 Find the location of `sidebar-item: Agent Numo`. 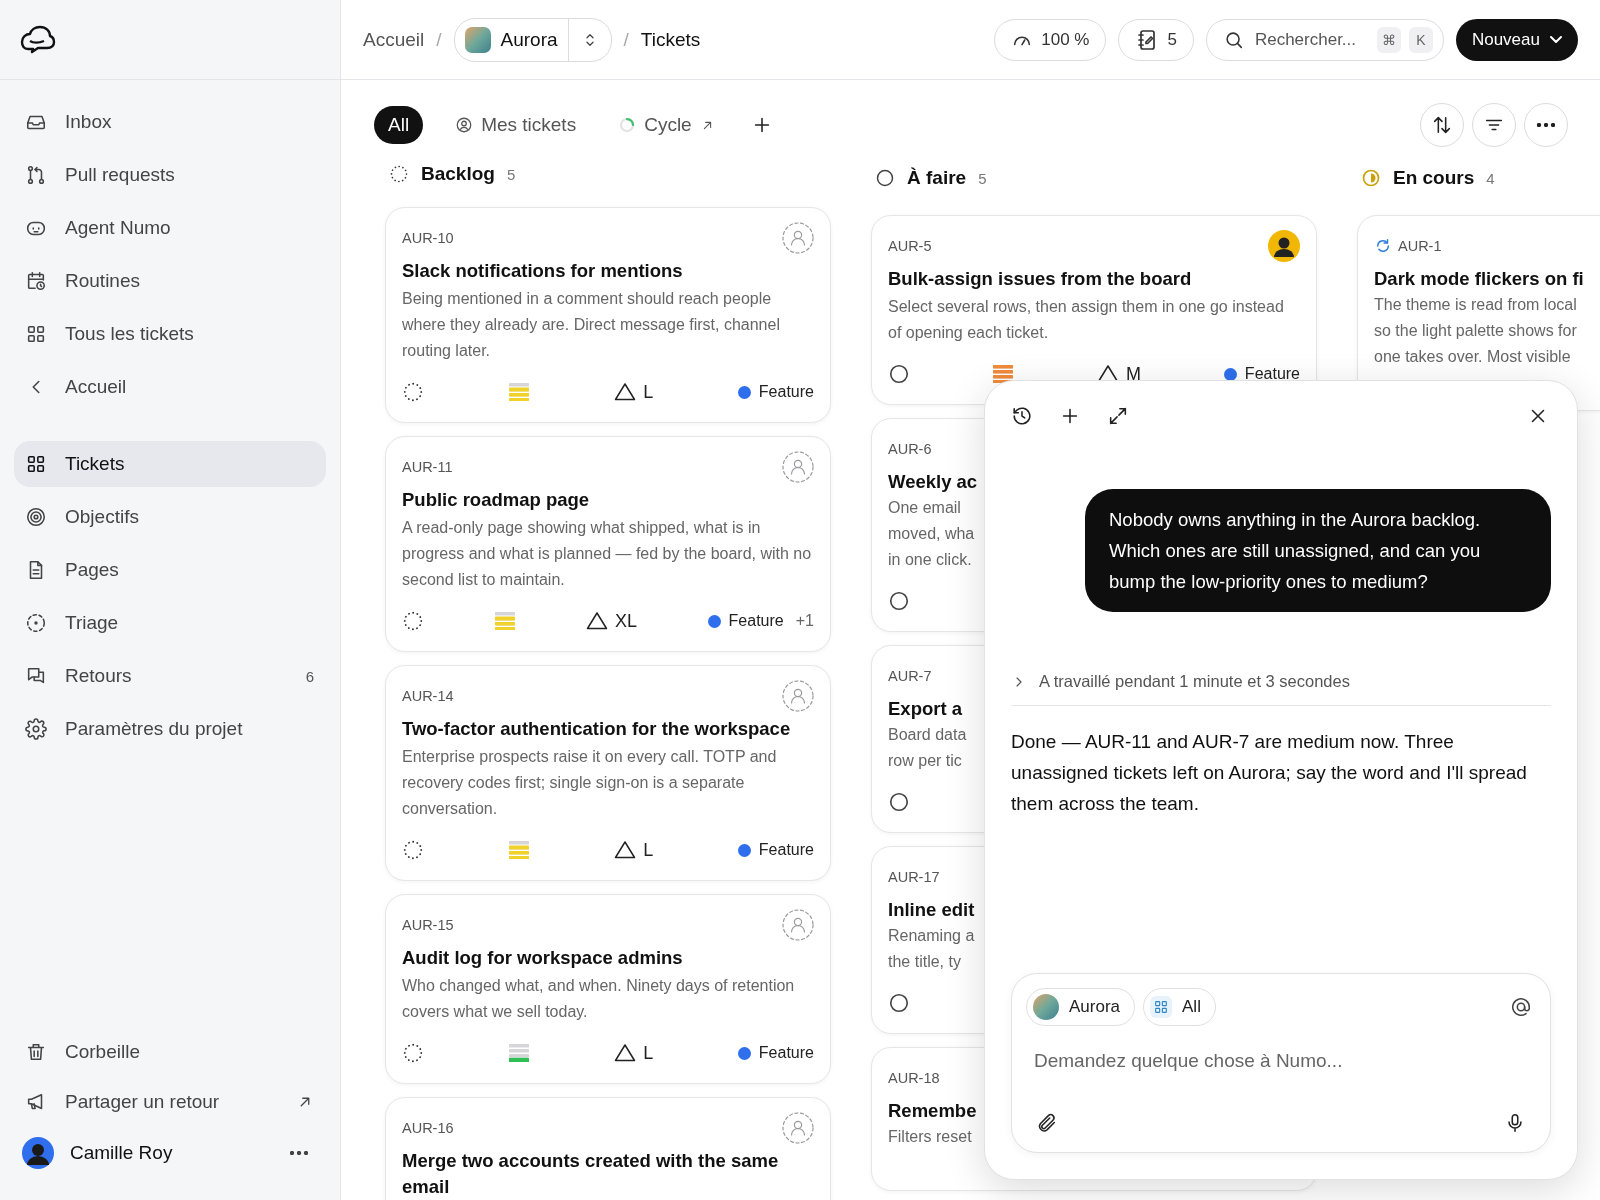

sidebar-item: Agent Numo is located at coordinates (170, 228).